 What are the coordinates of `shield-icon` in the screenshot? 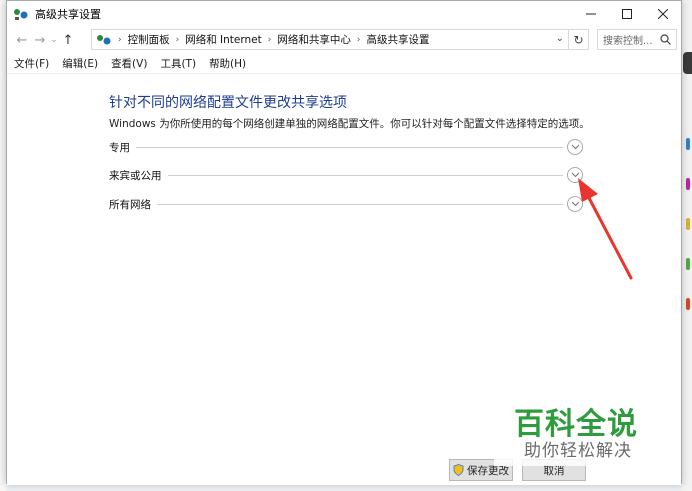 It's located at (458, 470).